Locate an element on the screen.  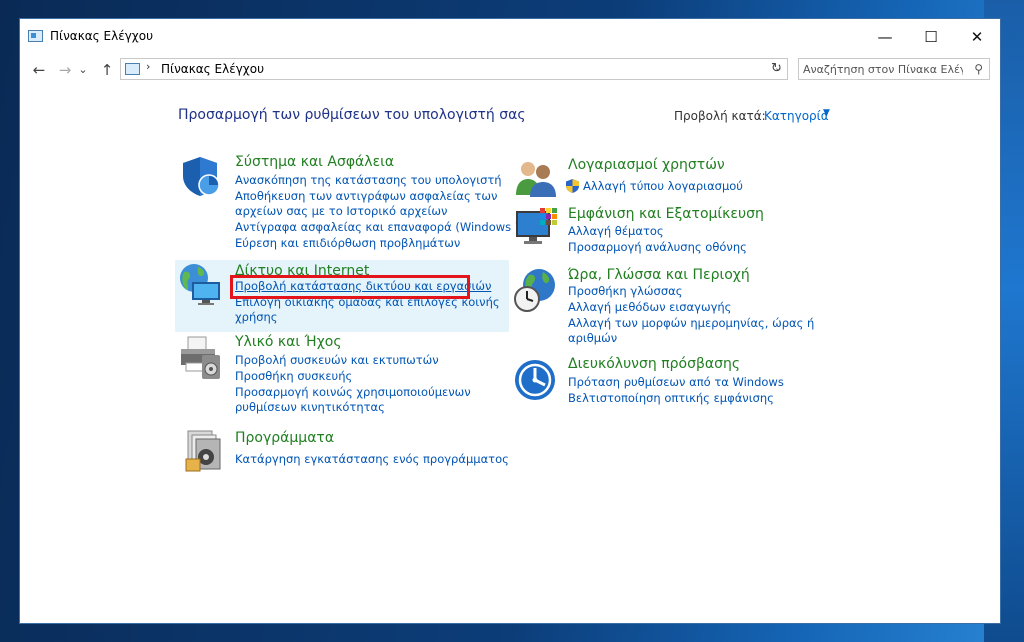
users-icon is located at coordinates (536, 179).